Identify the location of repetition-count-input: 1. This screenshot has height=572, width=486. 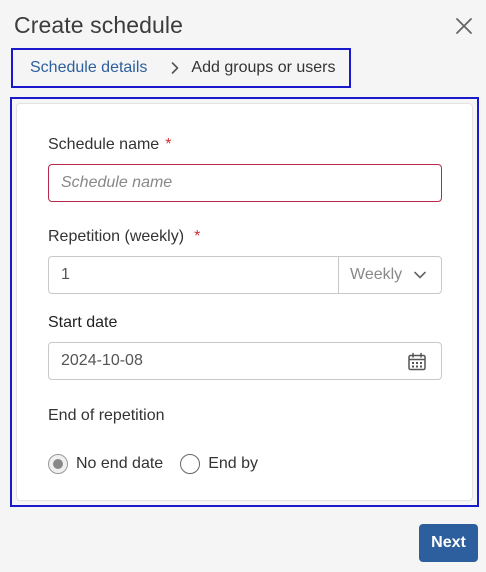
(193, 275).